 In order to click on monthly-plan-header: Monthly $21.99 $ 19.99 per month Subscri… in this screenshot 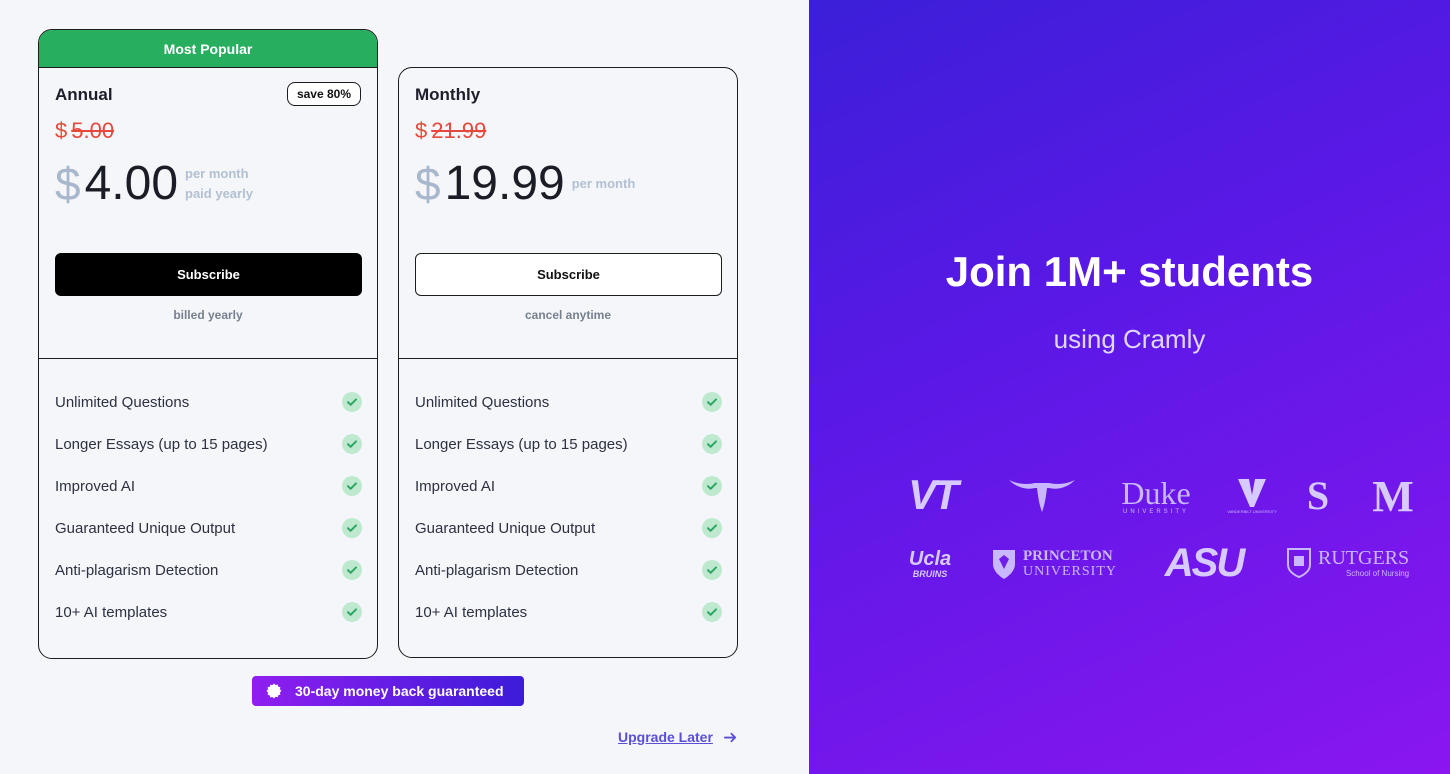, I will do `click(568, 213)`.